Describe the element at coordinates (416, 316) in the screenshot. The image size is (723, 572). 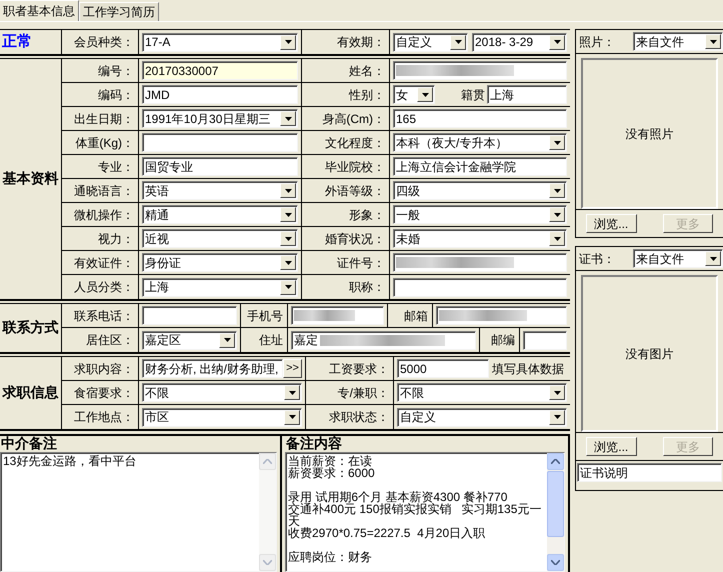
I see `field-label: 邮箱` at that location.